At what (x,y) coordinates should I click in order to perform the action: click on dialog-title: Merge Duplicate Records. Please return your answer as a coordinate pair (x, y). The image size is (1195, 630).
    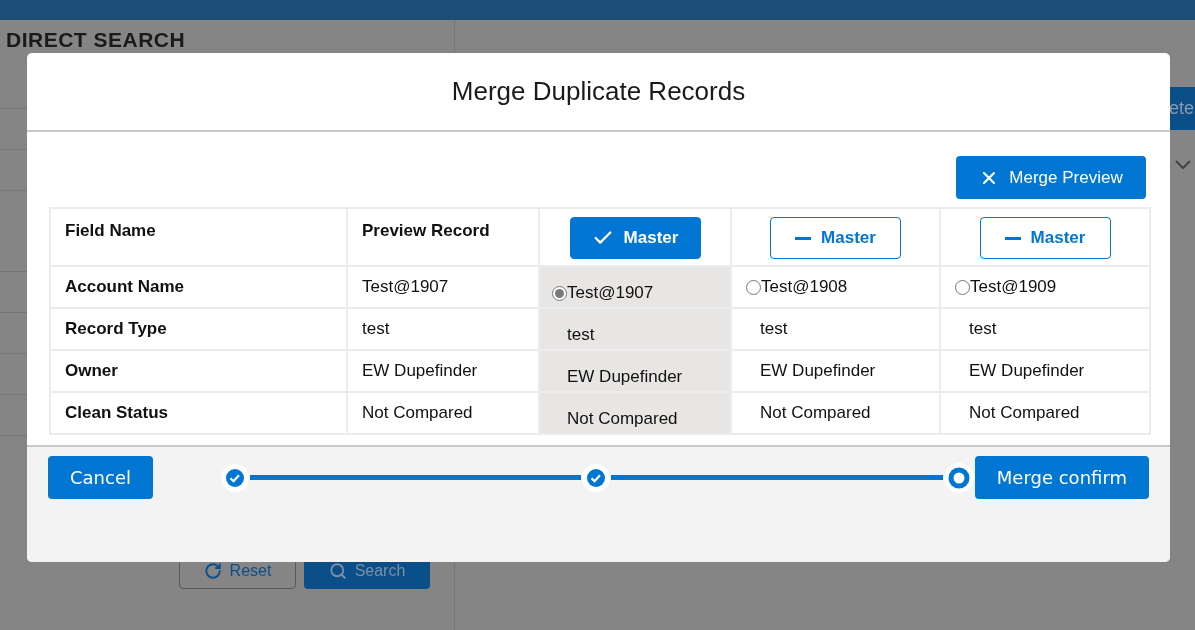
    Looking at the image, I should click on (598, 91).